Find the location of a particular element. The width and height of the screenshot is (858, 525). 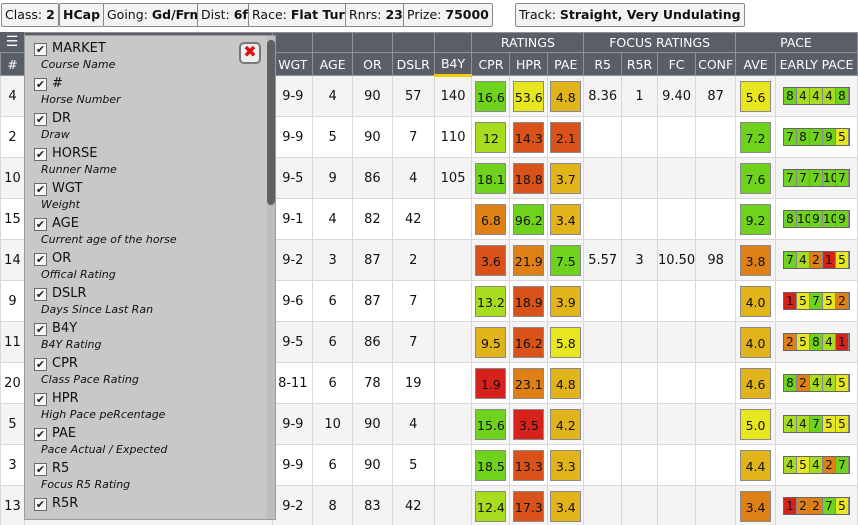

cell-num: 20 is located at coordinates (12, 383).